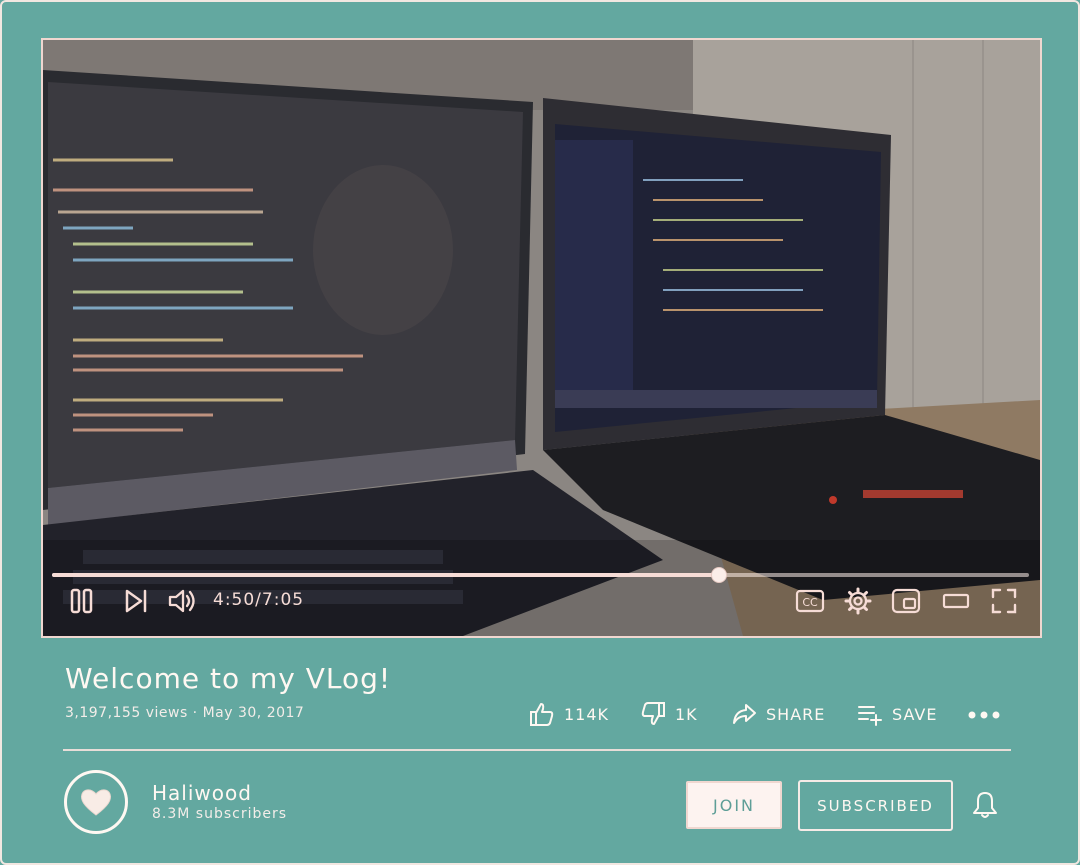 Image resolution: width=1080 pixels, height=865 pixels. I want to click on captions-button: CC, so click(810, 601).